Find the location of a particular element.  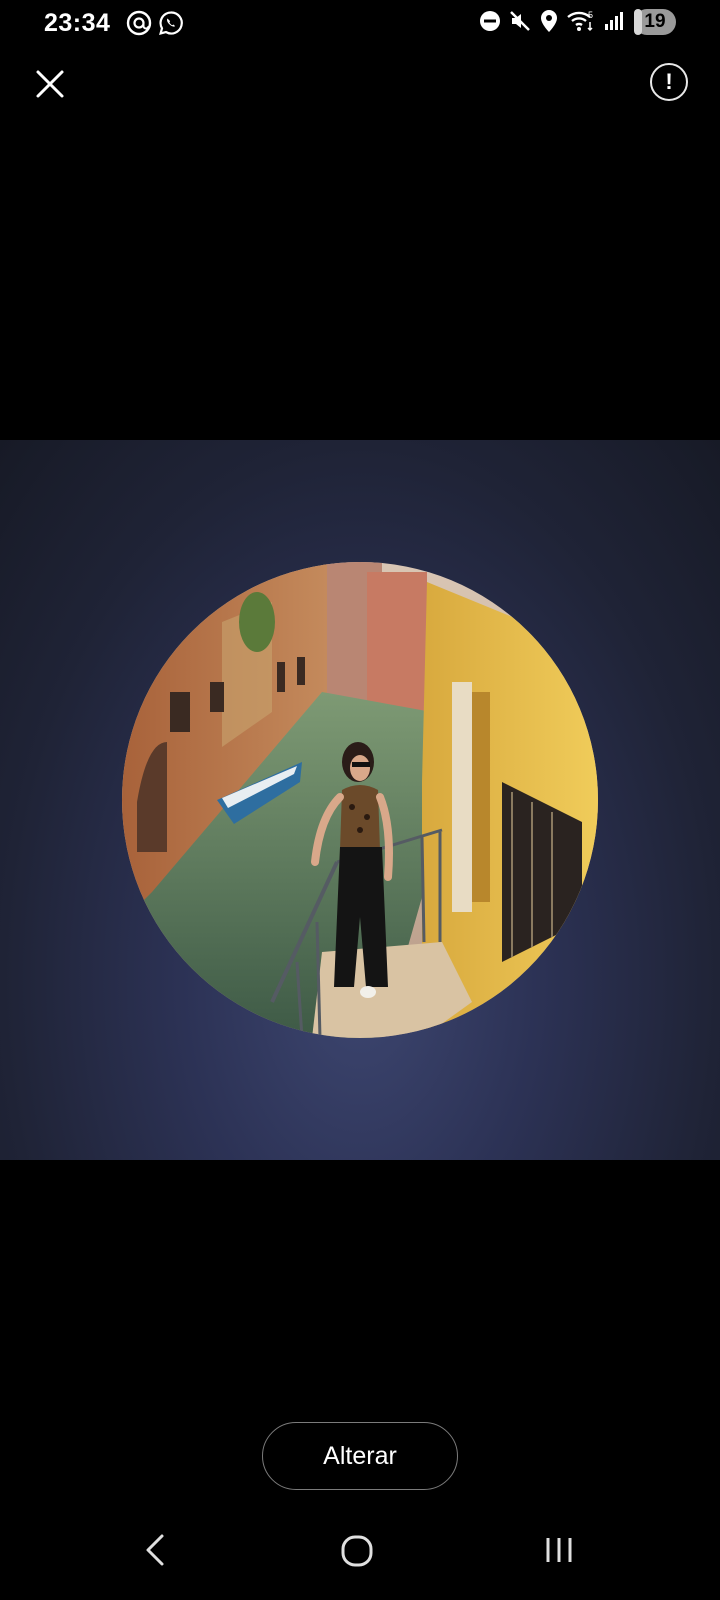

svg-text: 5 is located at coordinates (590, 15).